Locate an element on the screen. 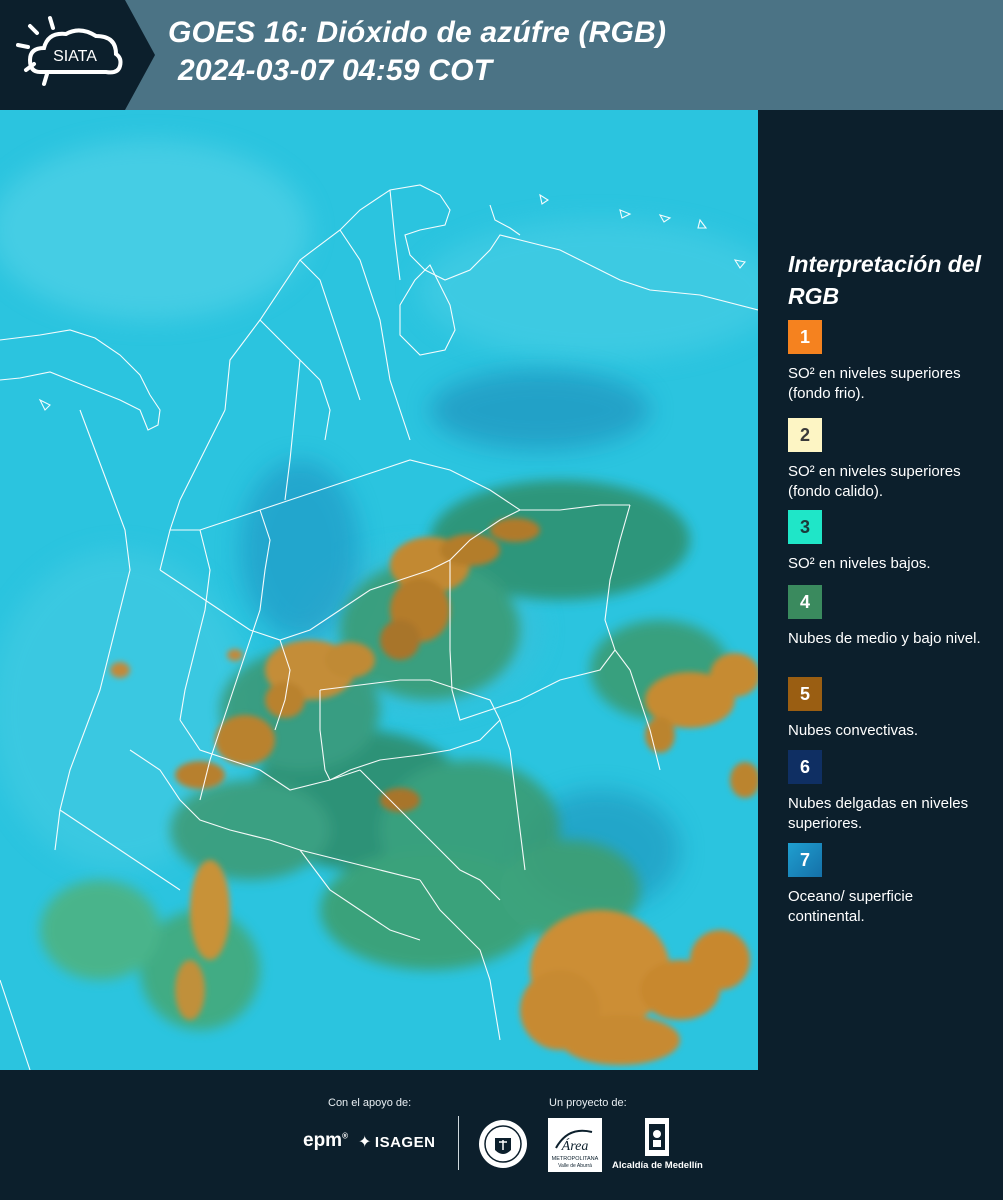 Image resolution: width=1003 pixels, height=1200 pixels. alcaldia-text: Alcaldía de Medellín is located at coordinates (657, 1165).